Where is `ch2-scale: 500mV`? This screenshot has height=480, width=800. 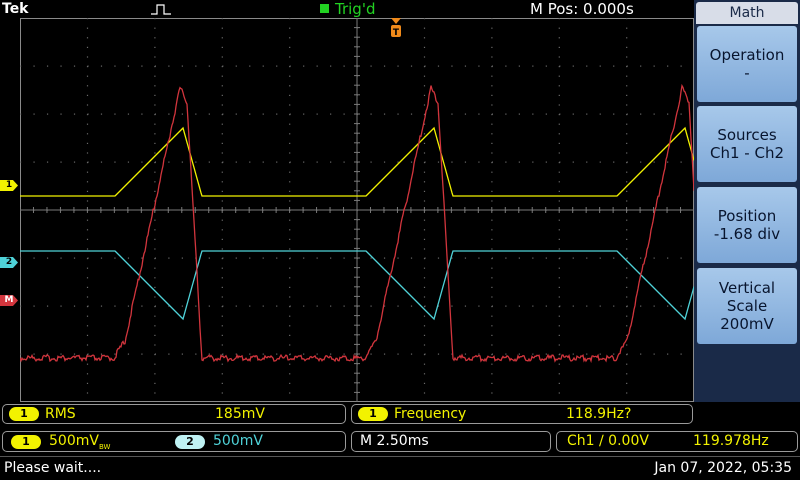 ch2-scale: 500mV is located at coordinates (238, 441).